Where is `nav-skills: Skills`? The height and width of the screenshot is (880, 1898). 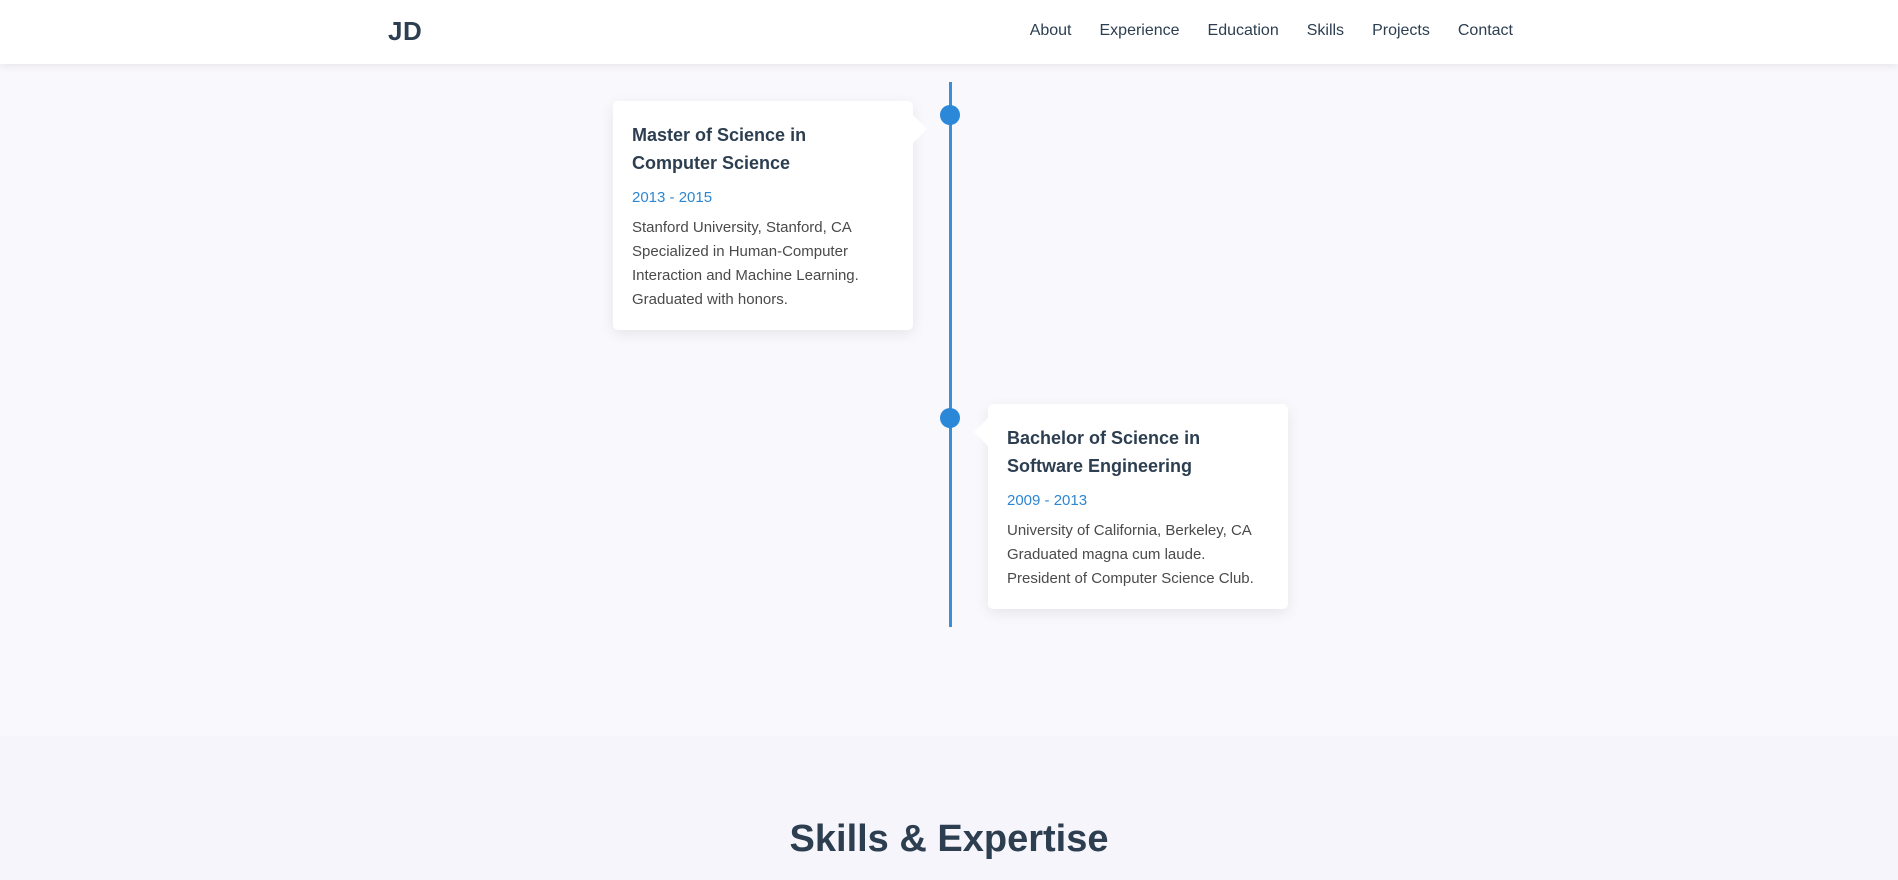 nav-skills: Skills is located at coordinates (1325, 31).